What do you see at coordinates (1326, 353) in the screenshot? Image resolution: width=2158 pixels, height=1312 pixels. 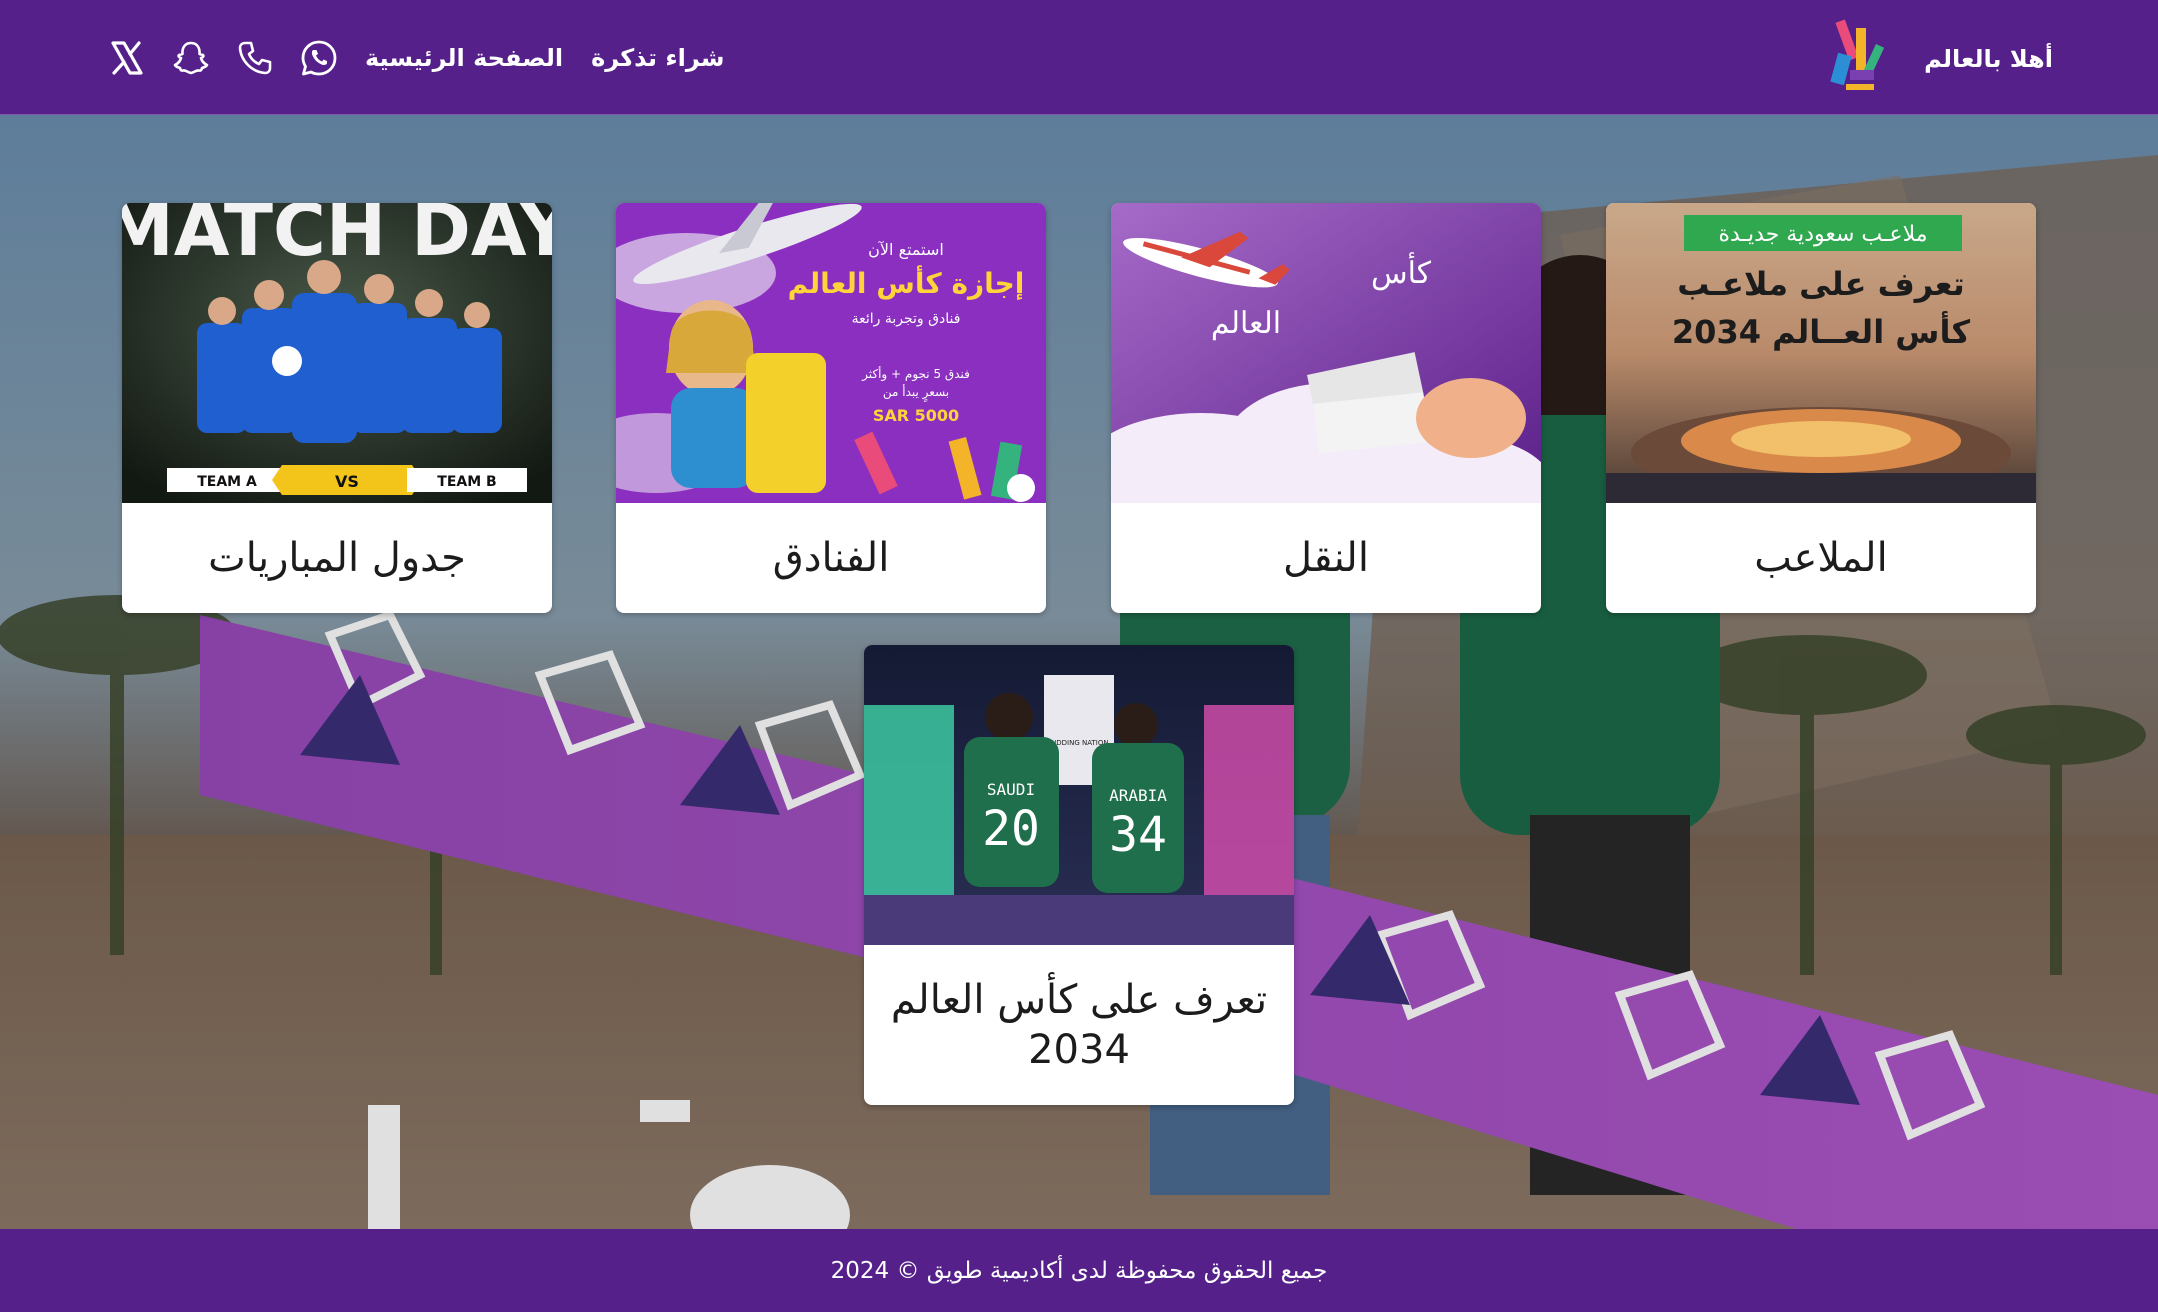 I see `transport-image: كأس العالم` at bounding box center [1326, 353].